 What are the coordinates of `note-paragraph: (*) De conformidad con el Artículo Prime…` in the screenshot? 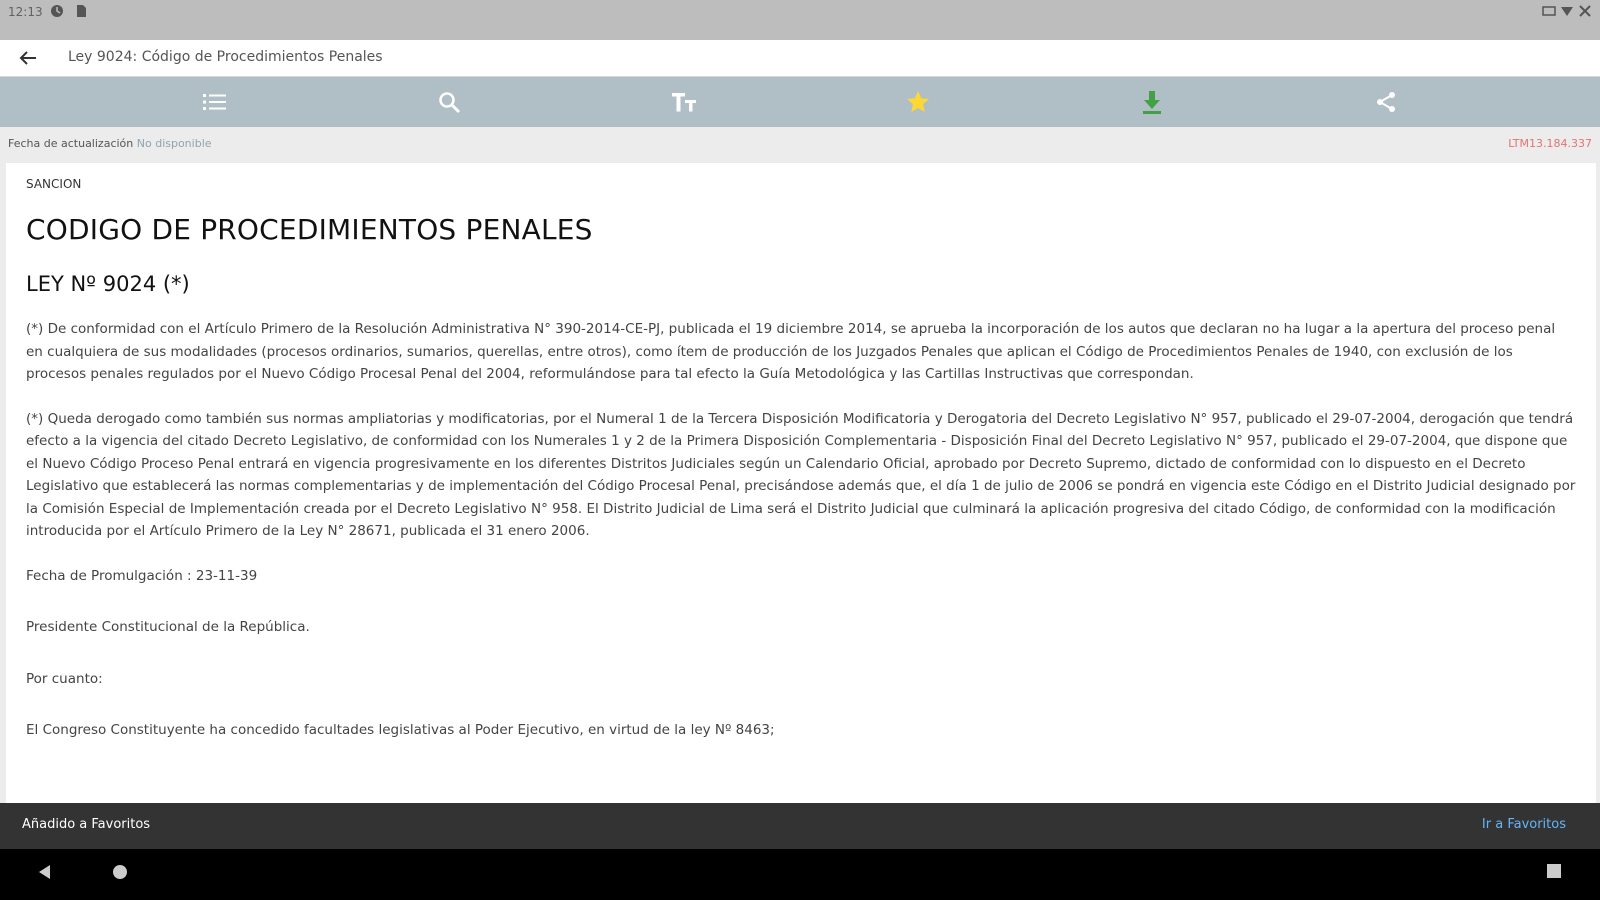 It's located at (791, 351).